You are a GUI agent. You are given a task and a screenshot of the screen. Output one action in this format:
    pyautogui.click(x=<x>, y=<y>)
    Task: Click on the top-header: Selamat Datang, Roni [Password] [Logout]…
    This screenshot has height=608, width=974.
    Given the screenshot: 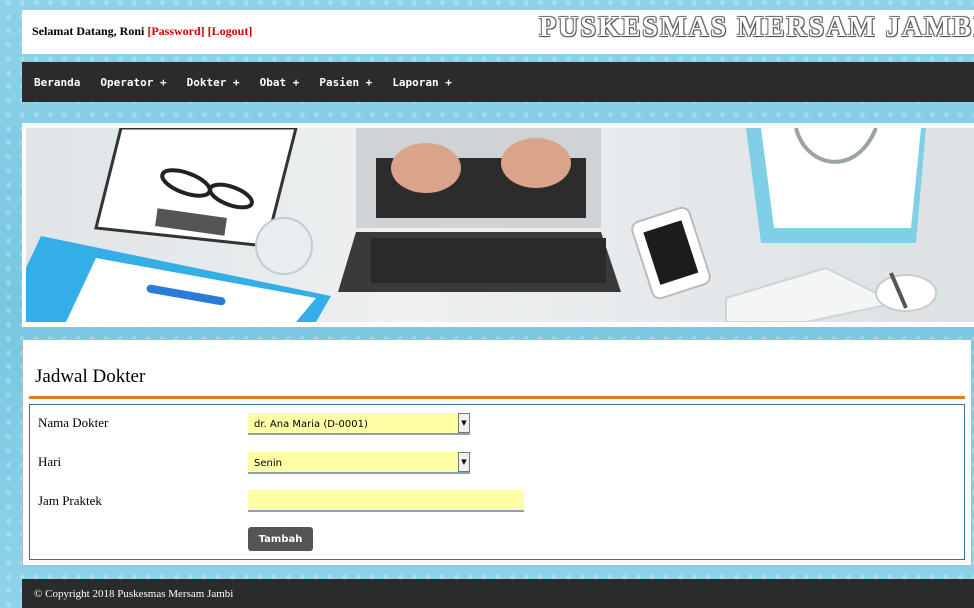 What is the action you would take?
    pyautogui.click(x=498, y=32)
    